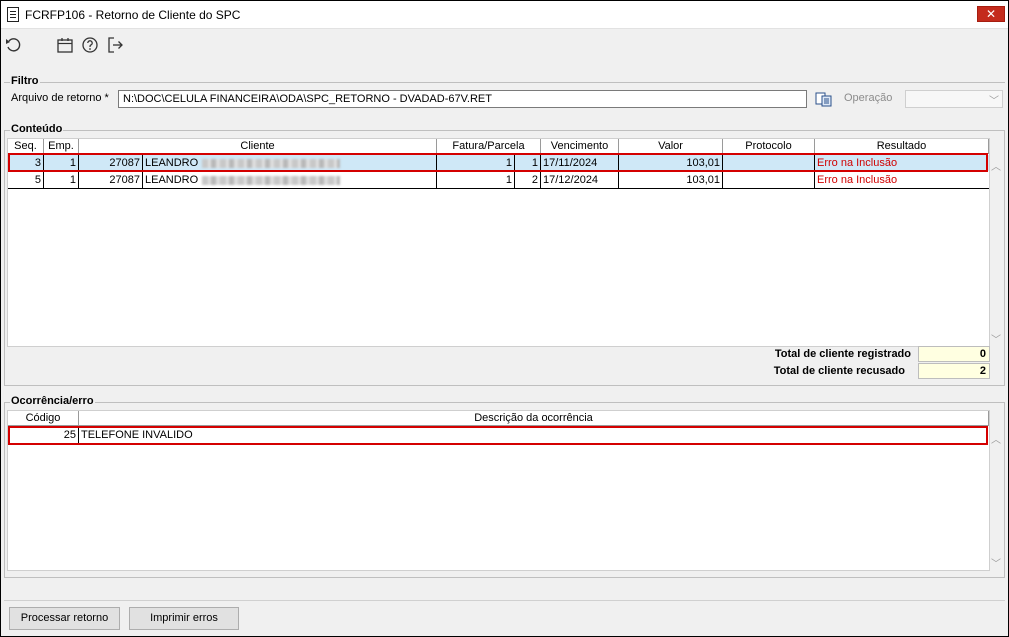 Image resolution: width=1009 pixels, height=637 pixels. Describe the element at coordinates (476, 180) in the screenshot. I see `cell-fatura: 1` at that location.